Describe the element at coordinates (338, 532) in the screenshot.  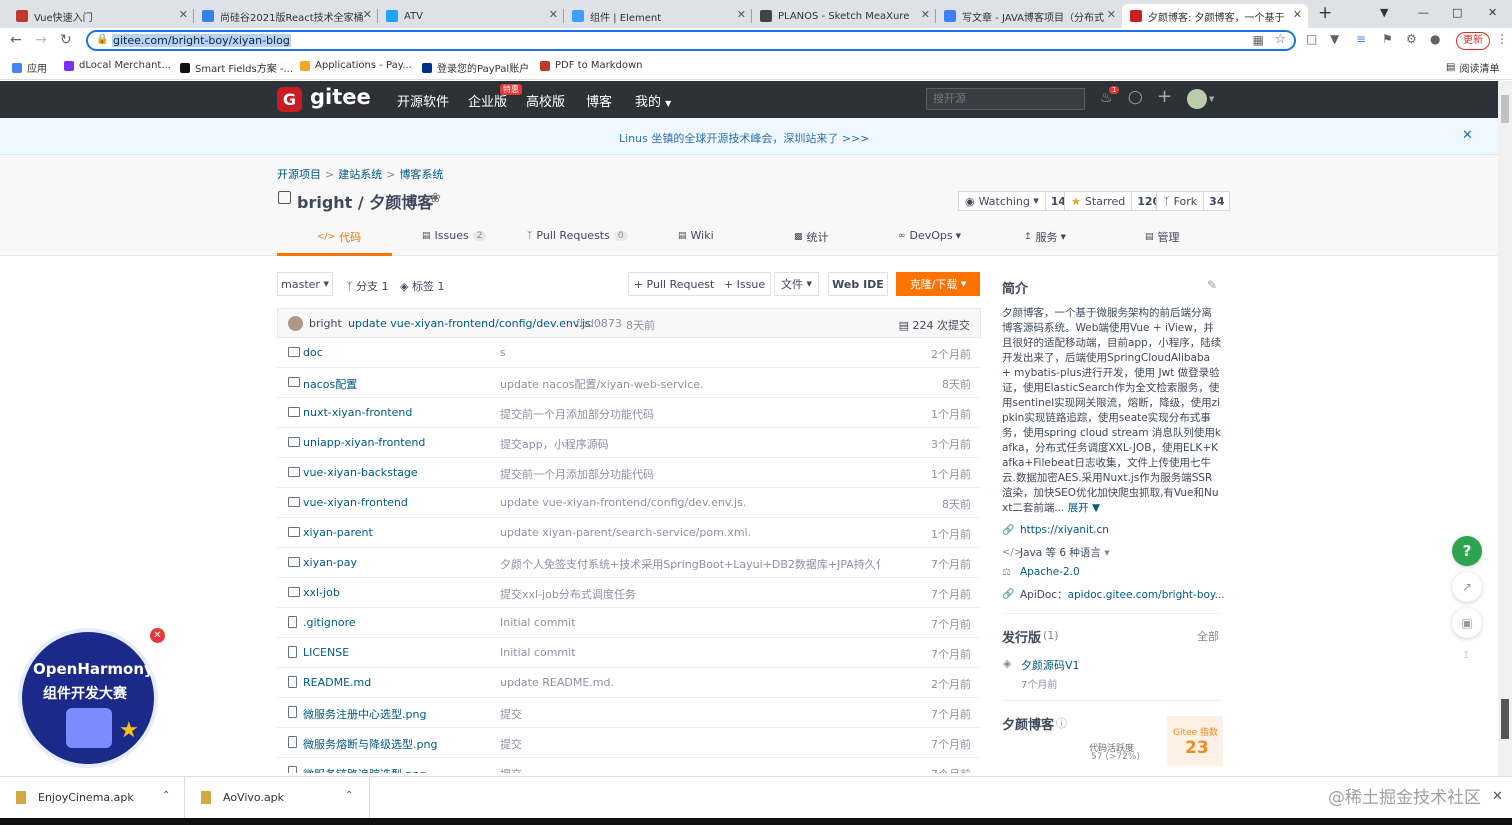
I see `file-name: xiyan-parent` at that location.